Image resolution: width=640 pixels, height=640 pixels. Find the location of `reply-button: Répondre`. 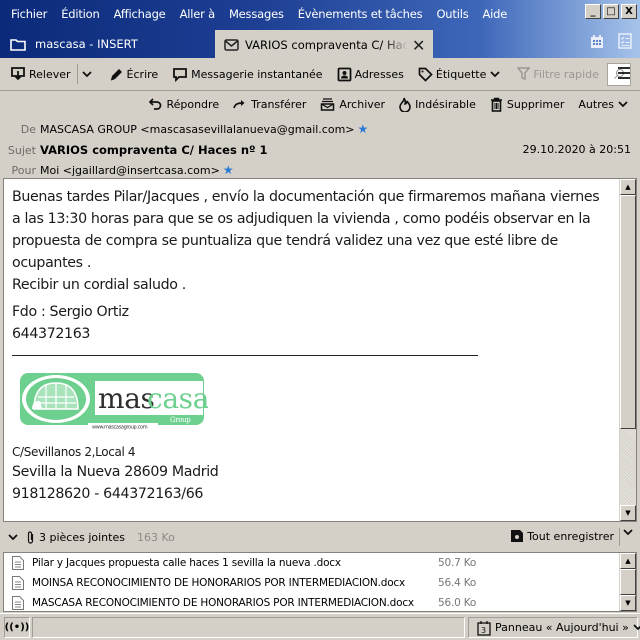

reply-button: Répondre is located at coordinates (184, 104).